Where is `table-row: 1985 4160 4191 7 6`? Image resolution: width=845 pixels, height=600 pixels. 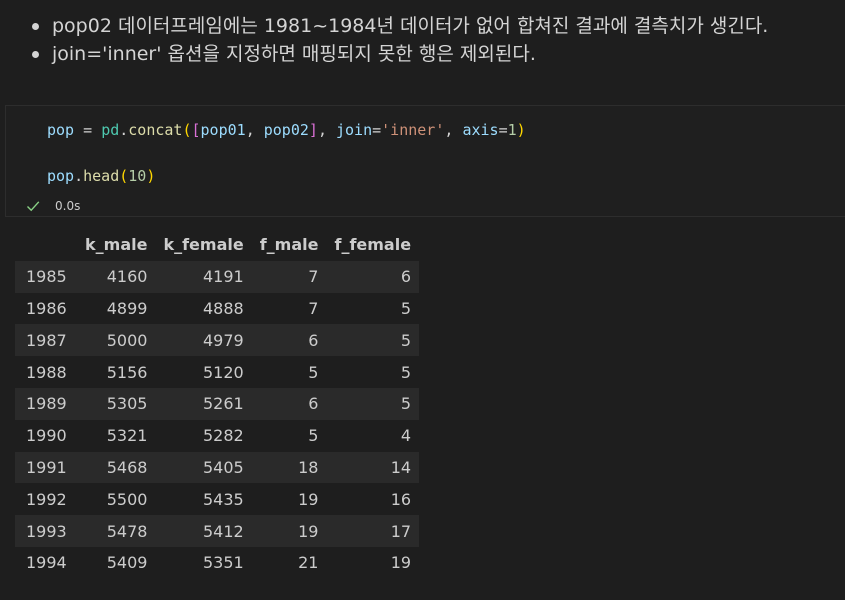 table-row: 1985 4160 4191 7 6 is located at coordinates (217, 276).